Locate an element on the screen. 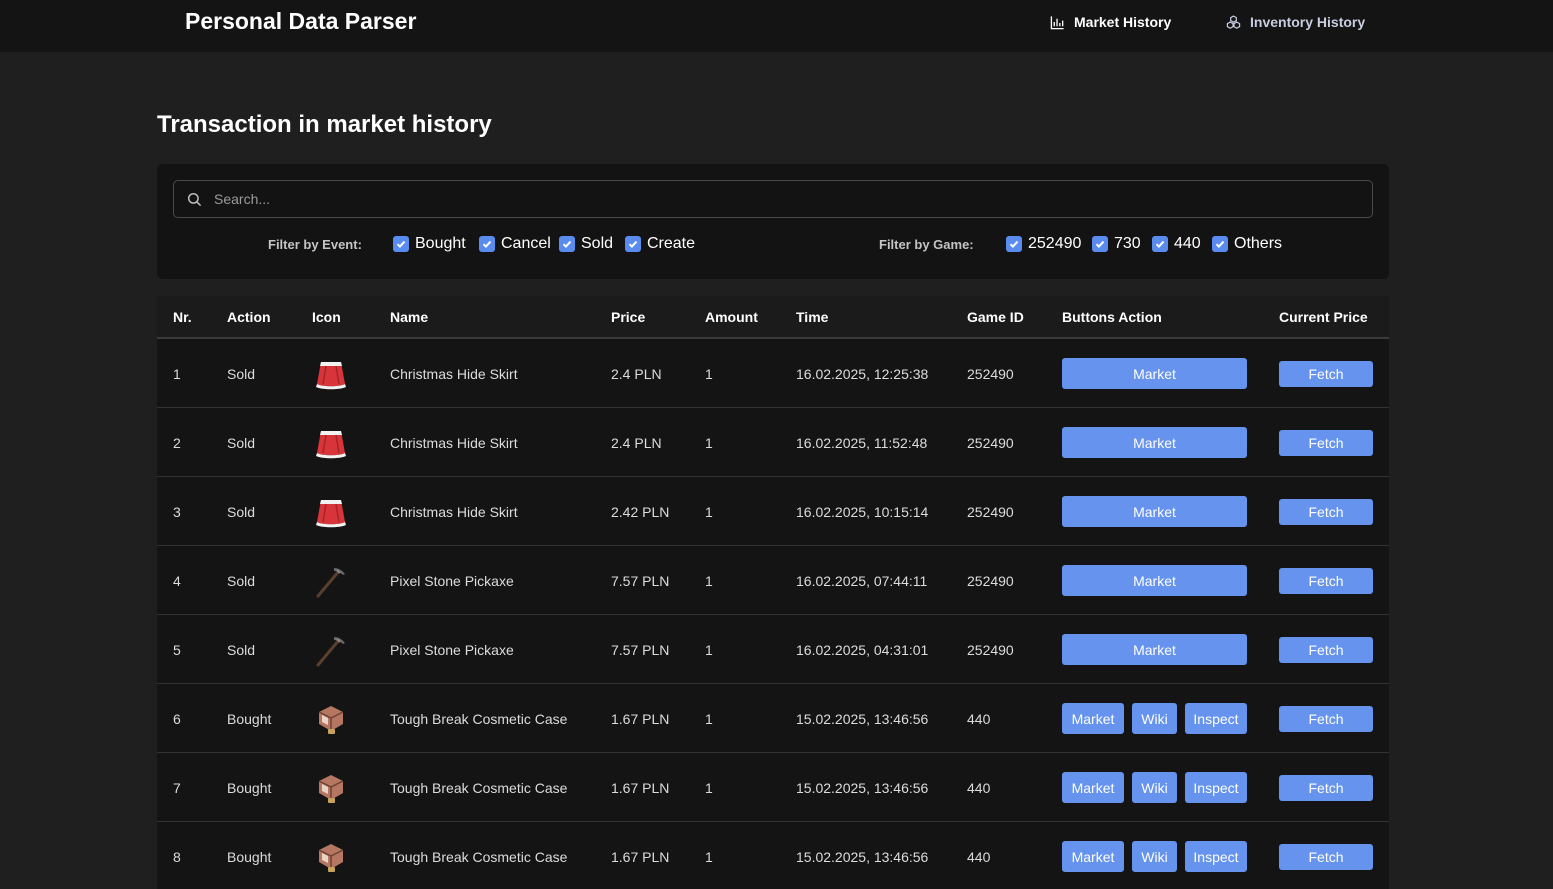 This screenshot has width=1553, height=889. filter-event-create: Create is located at coordinates (660, 244).